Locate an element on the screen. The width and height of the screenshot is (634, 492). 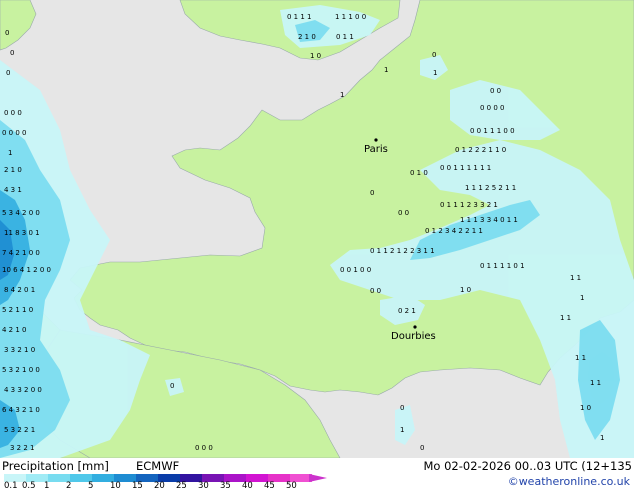
svg-text: 0 0 1 0 0 is located at coordinates (355, 270).